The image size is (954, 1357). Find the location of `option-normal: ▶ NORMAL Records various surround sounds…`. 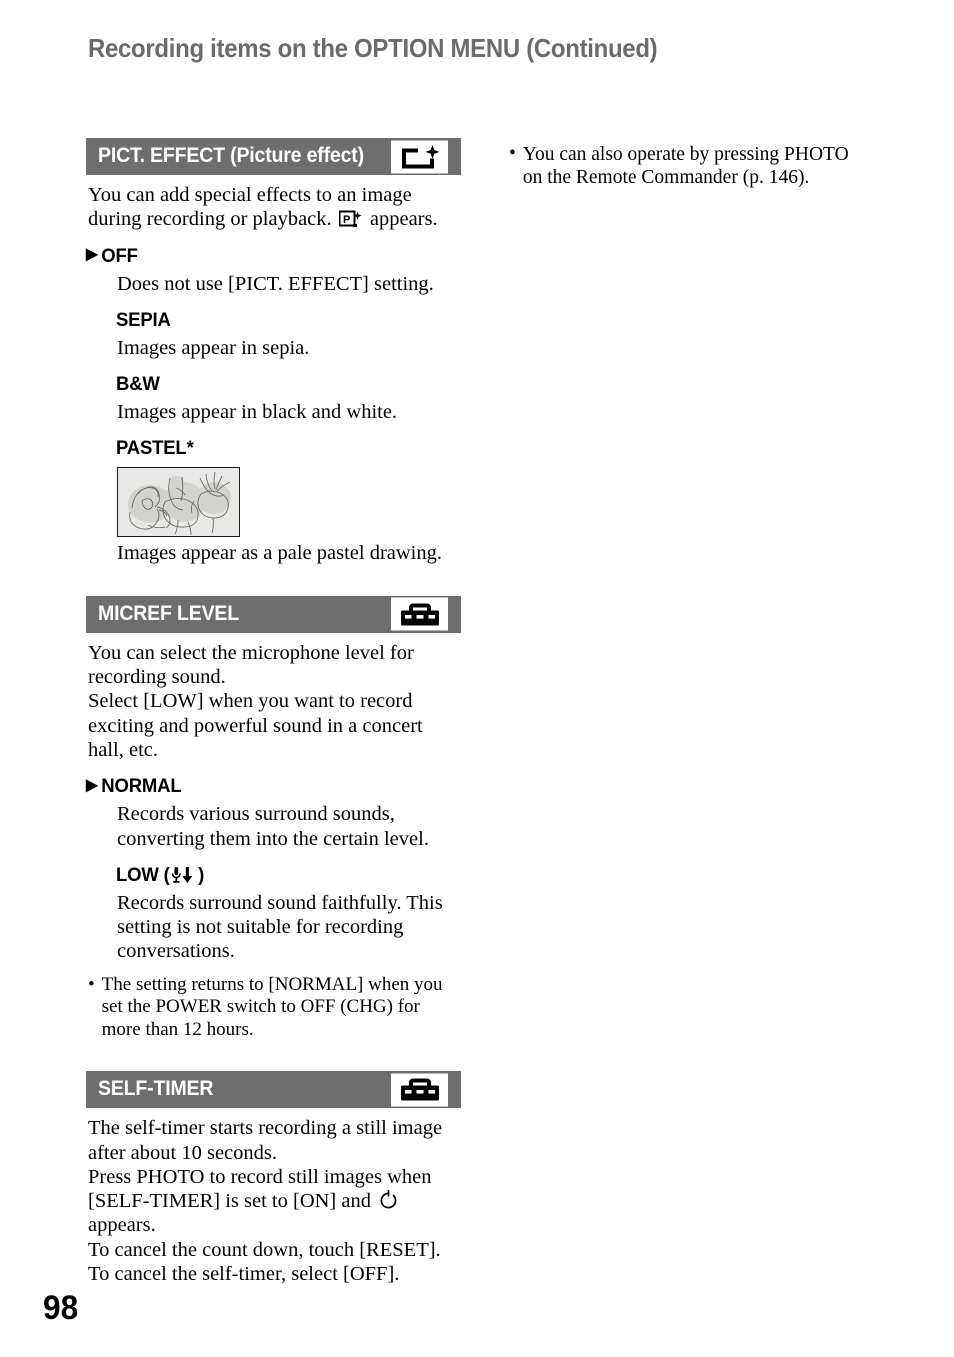

option-normal: ▶ NORMAL Records various surround sounds… is located at coordinates (273, 813).